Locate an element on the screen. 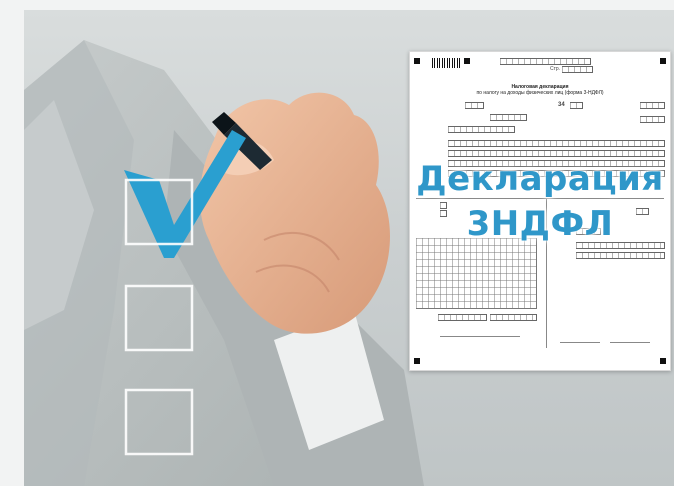 The width and height of the screenshot is (674, 486). overlay-title-line1: Декларация is located at coordinates (540, 179).